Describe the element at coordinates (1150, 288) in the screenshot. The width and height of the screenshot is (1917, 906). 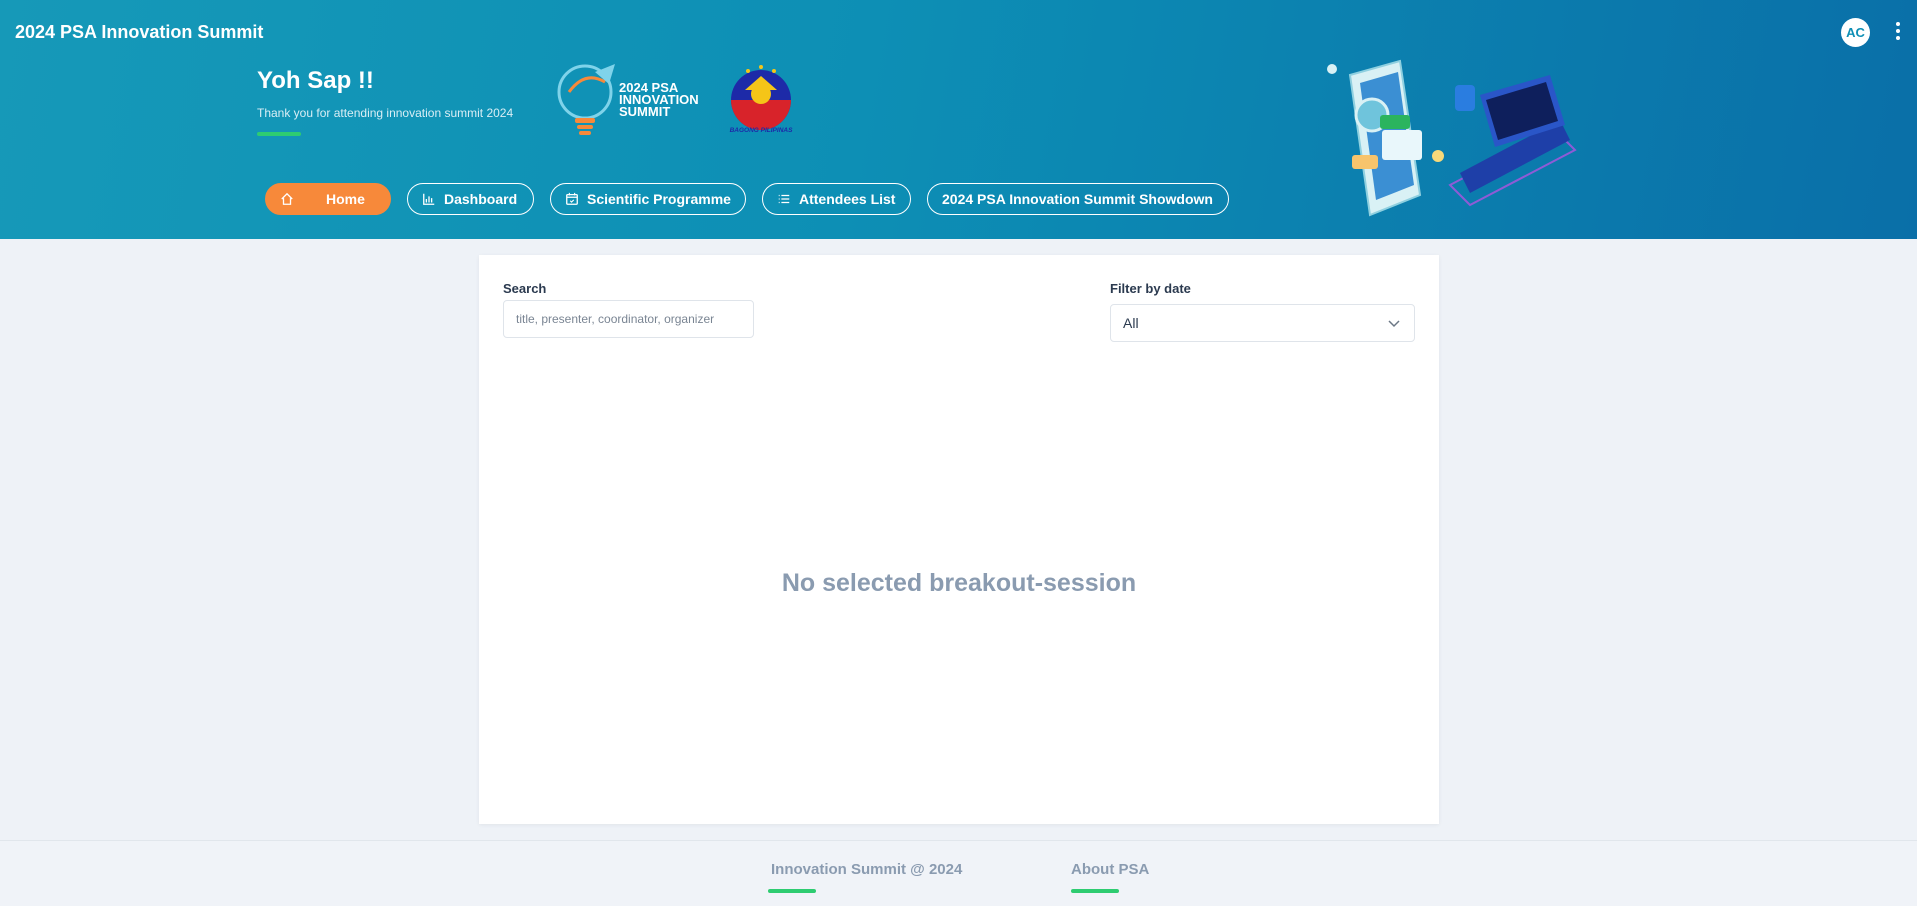
I see `filter-by-date-label: Filter by date` at that location.